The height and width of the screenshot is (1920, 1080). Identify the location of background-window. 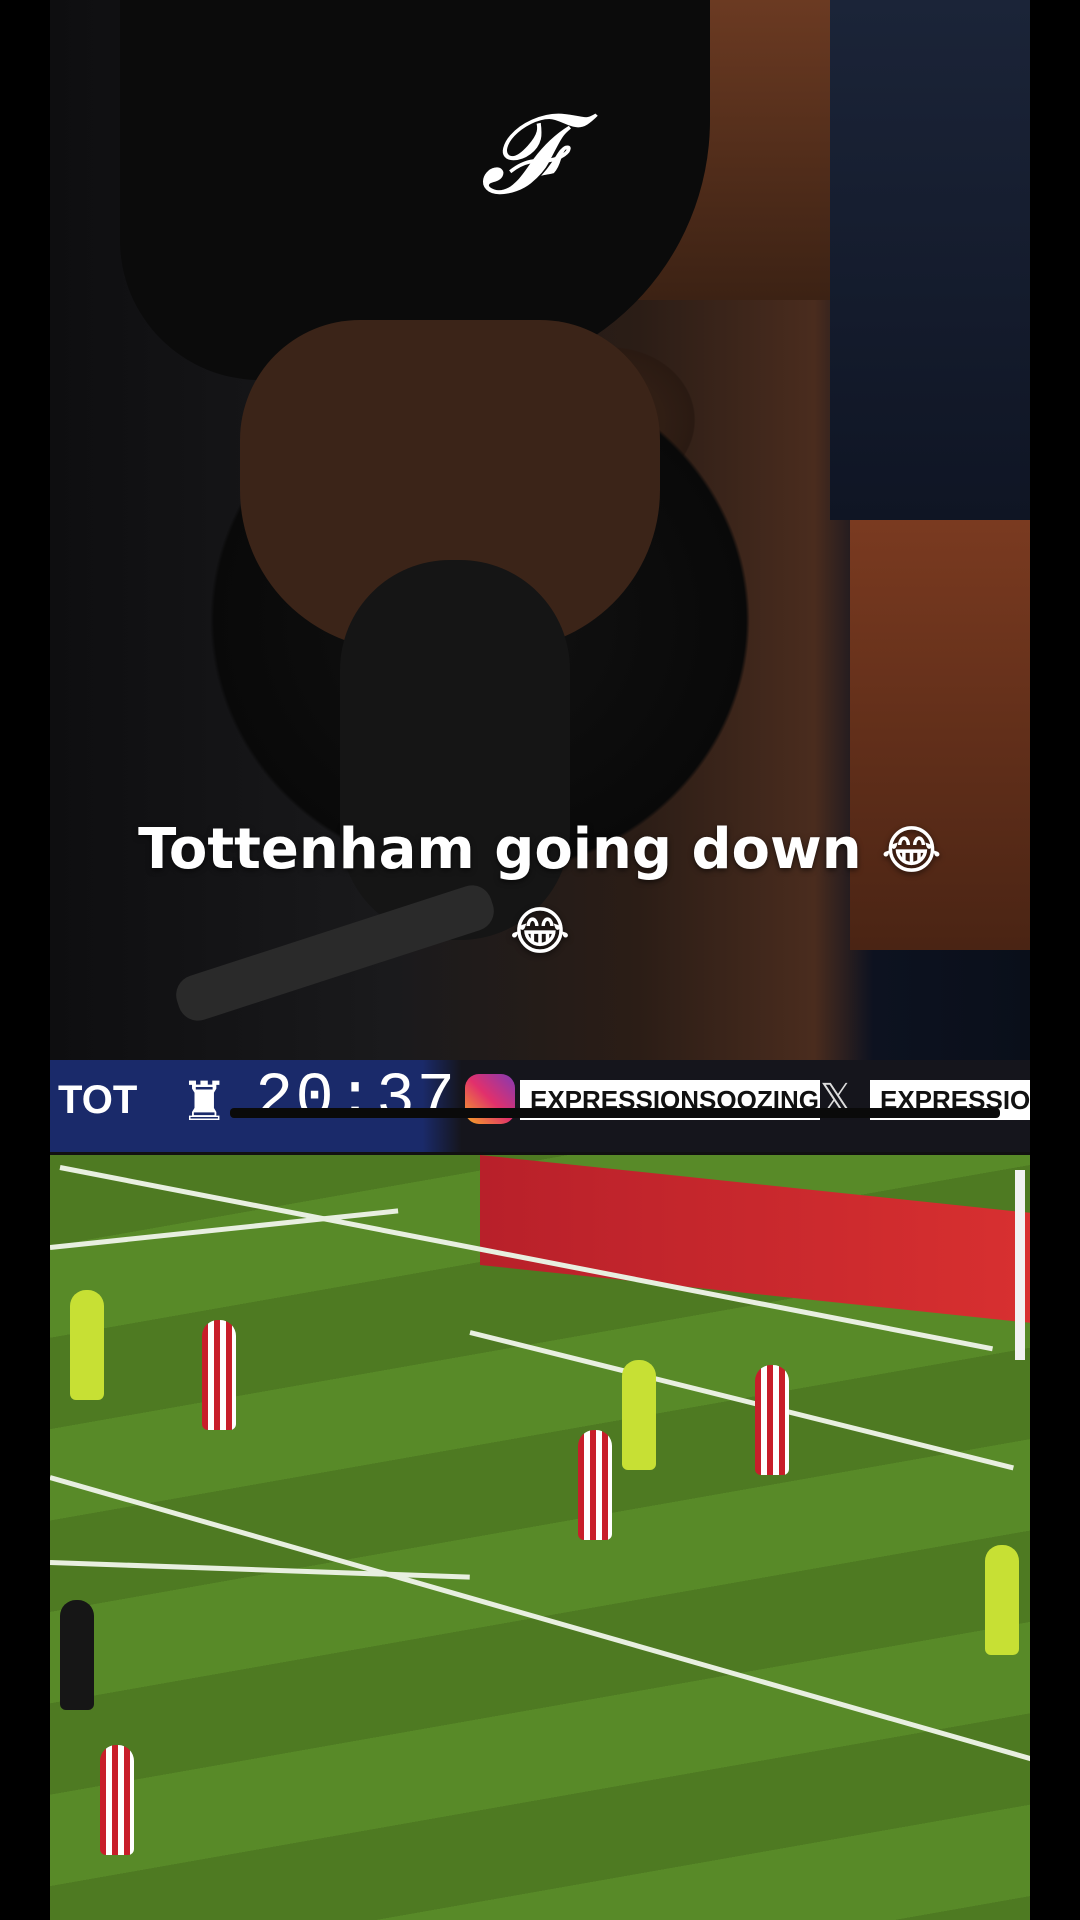
(930, 260).